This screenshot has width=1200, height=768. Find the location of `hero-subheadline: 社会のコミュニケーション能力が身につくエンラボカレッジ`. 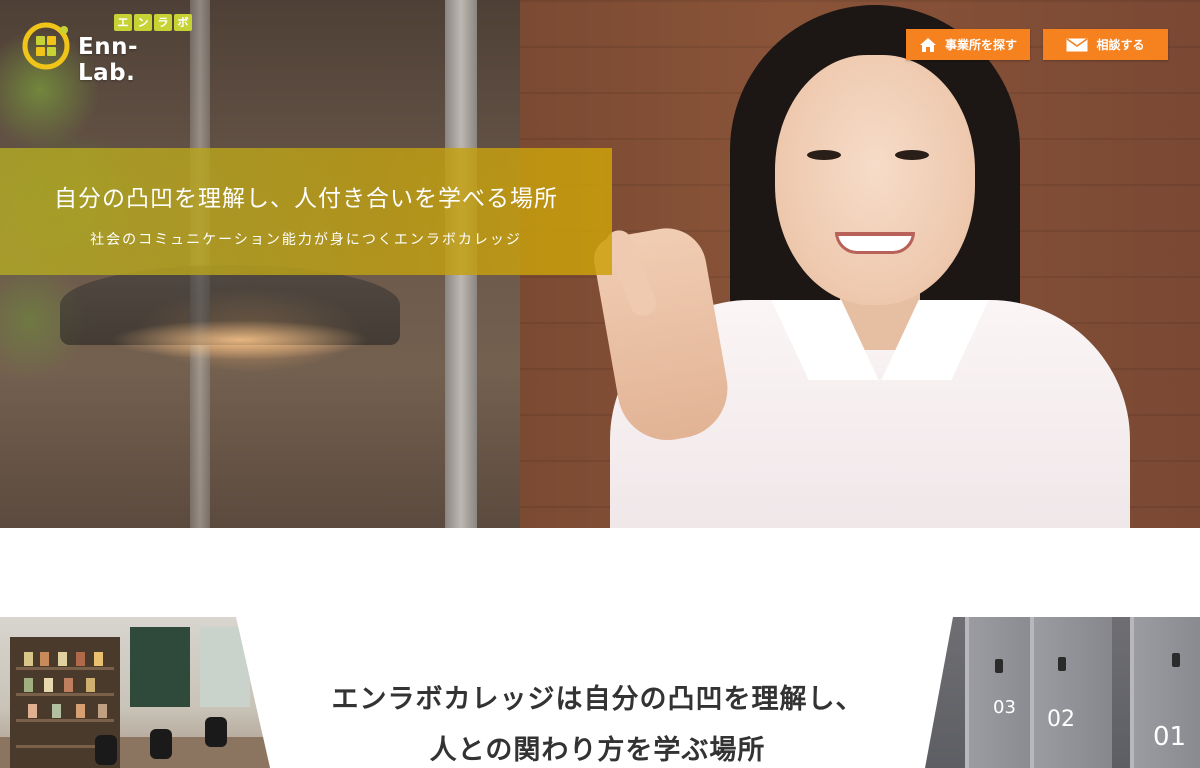

hero-subheadline: 社会のコミュニケーション能力が身につくエンラボカレッジ is located at coordinates (306, 240).